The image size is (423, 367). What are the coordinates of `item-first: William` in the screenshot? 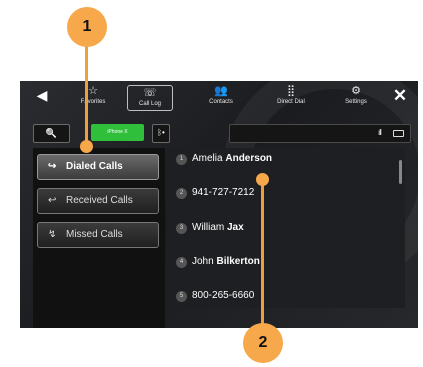 It's located at (208, 227).